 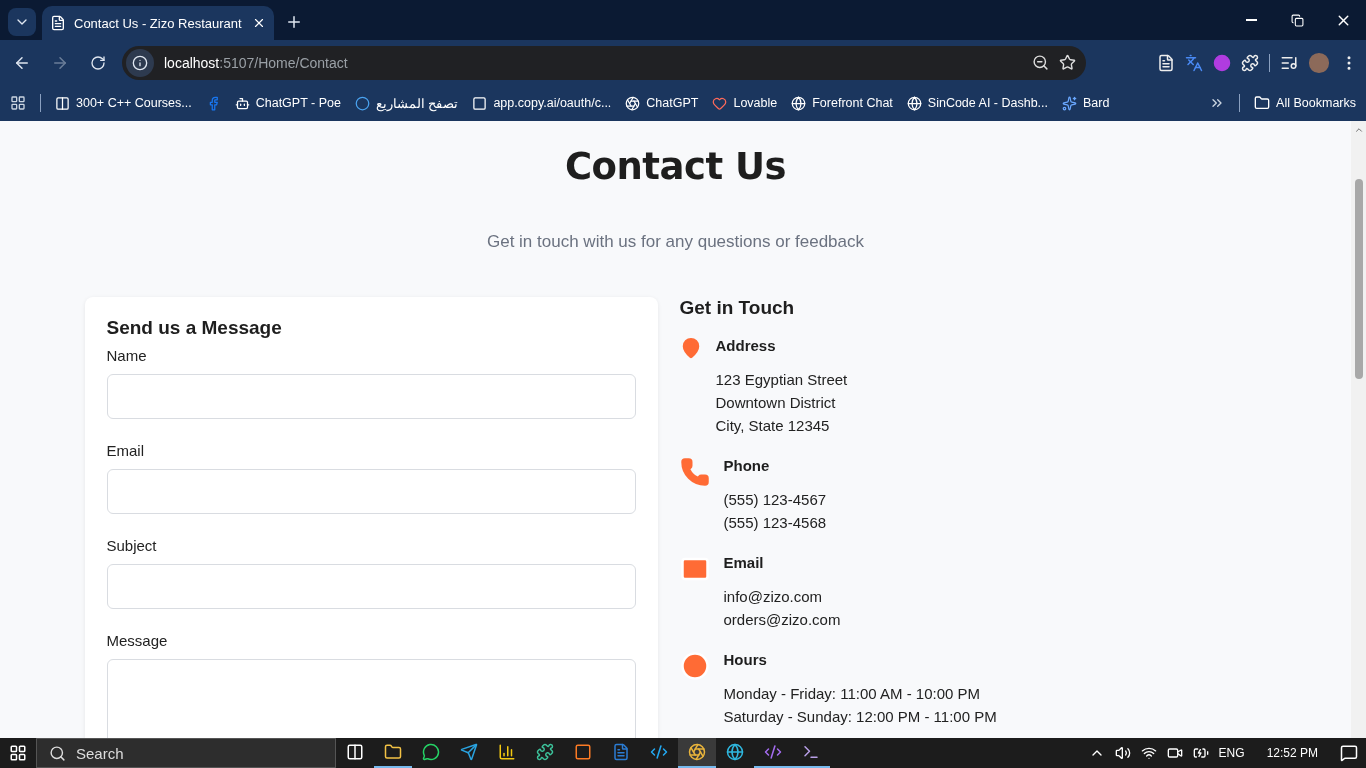 What do you see at coordinates (256, 62) in the screenshot?
I see `url-text: localhost:5107/Home/Contact` at bounding box center [256, 62].